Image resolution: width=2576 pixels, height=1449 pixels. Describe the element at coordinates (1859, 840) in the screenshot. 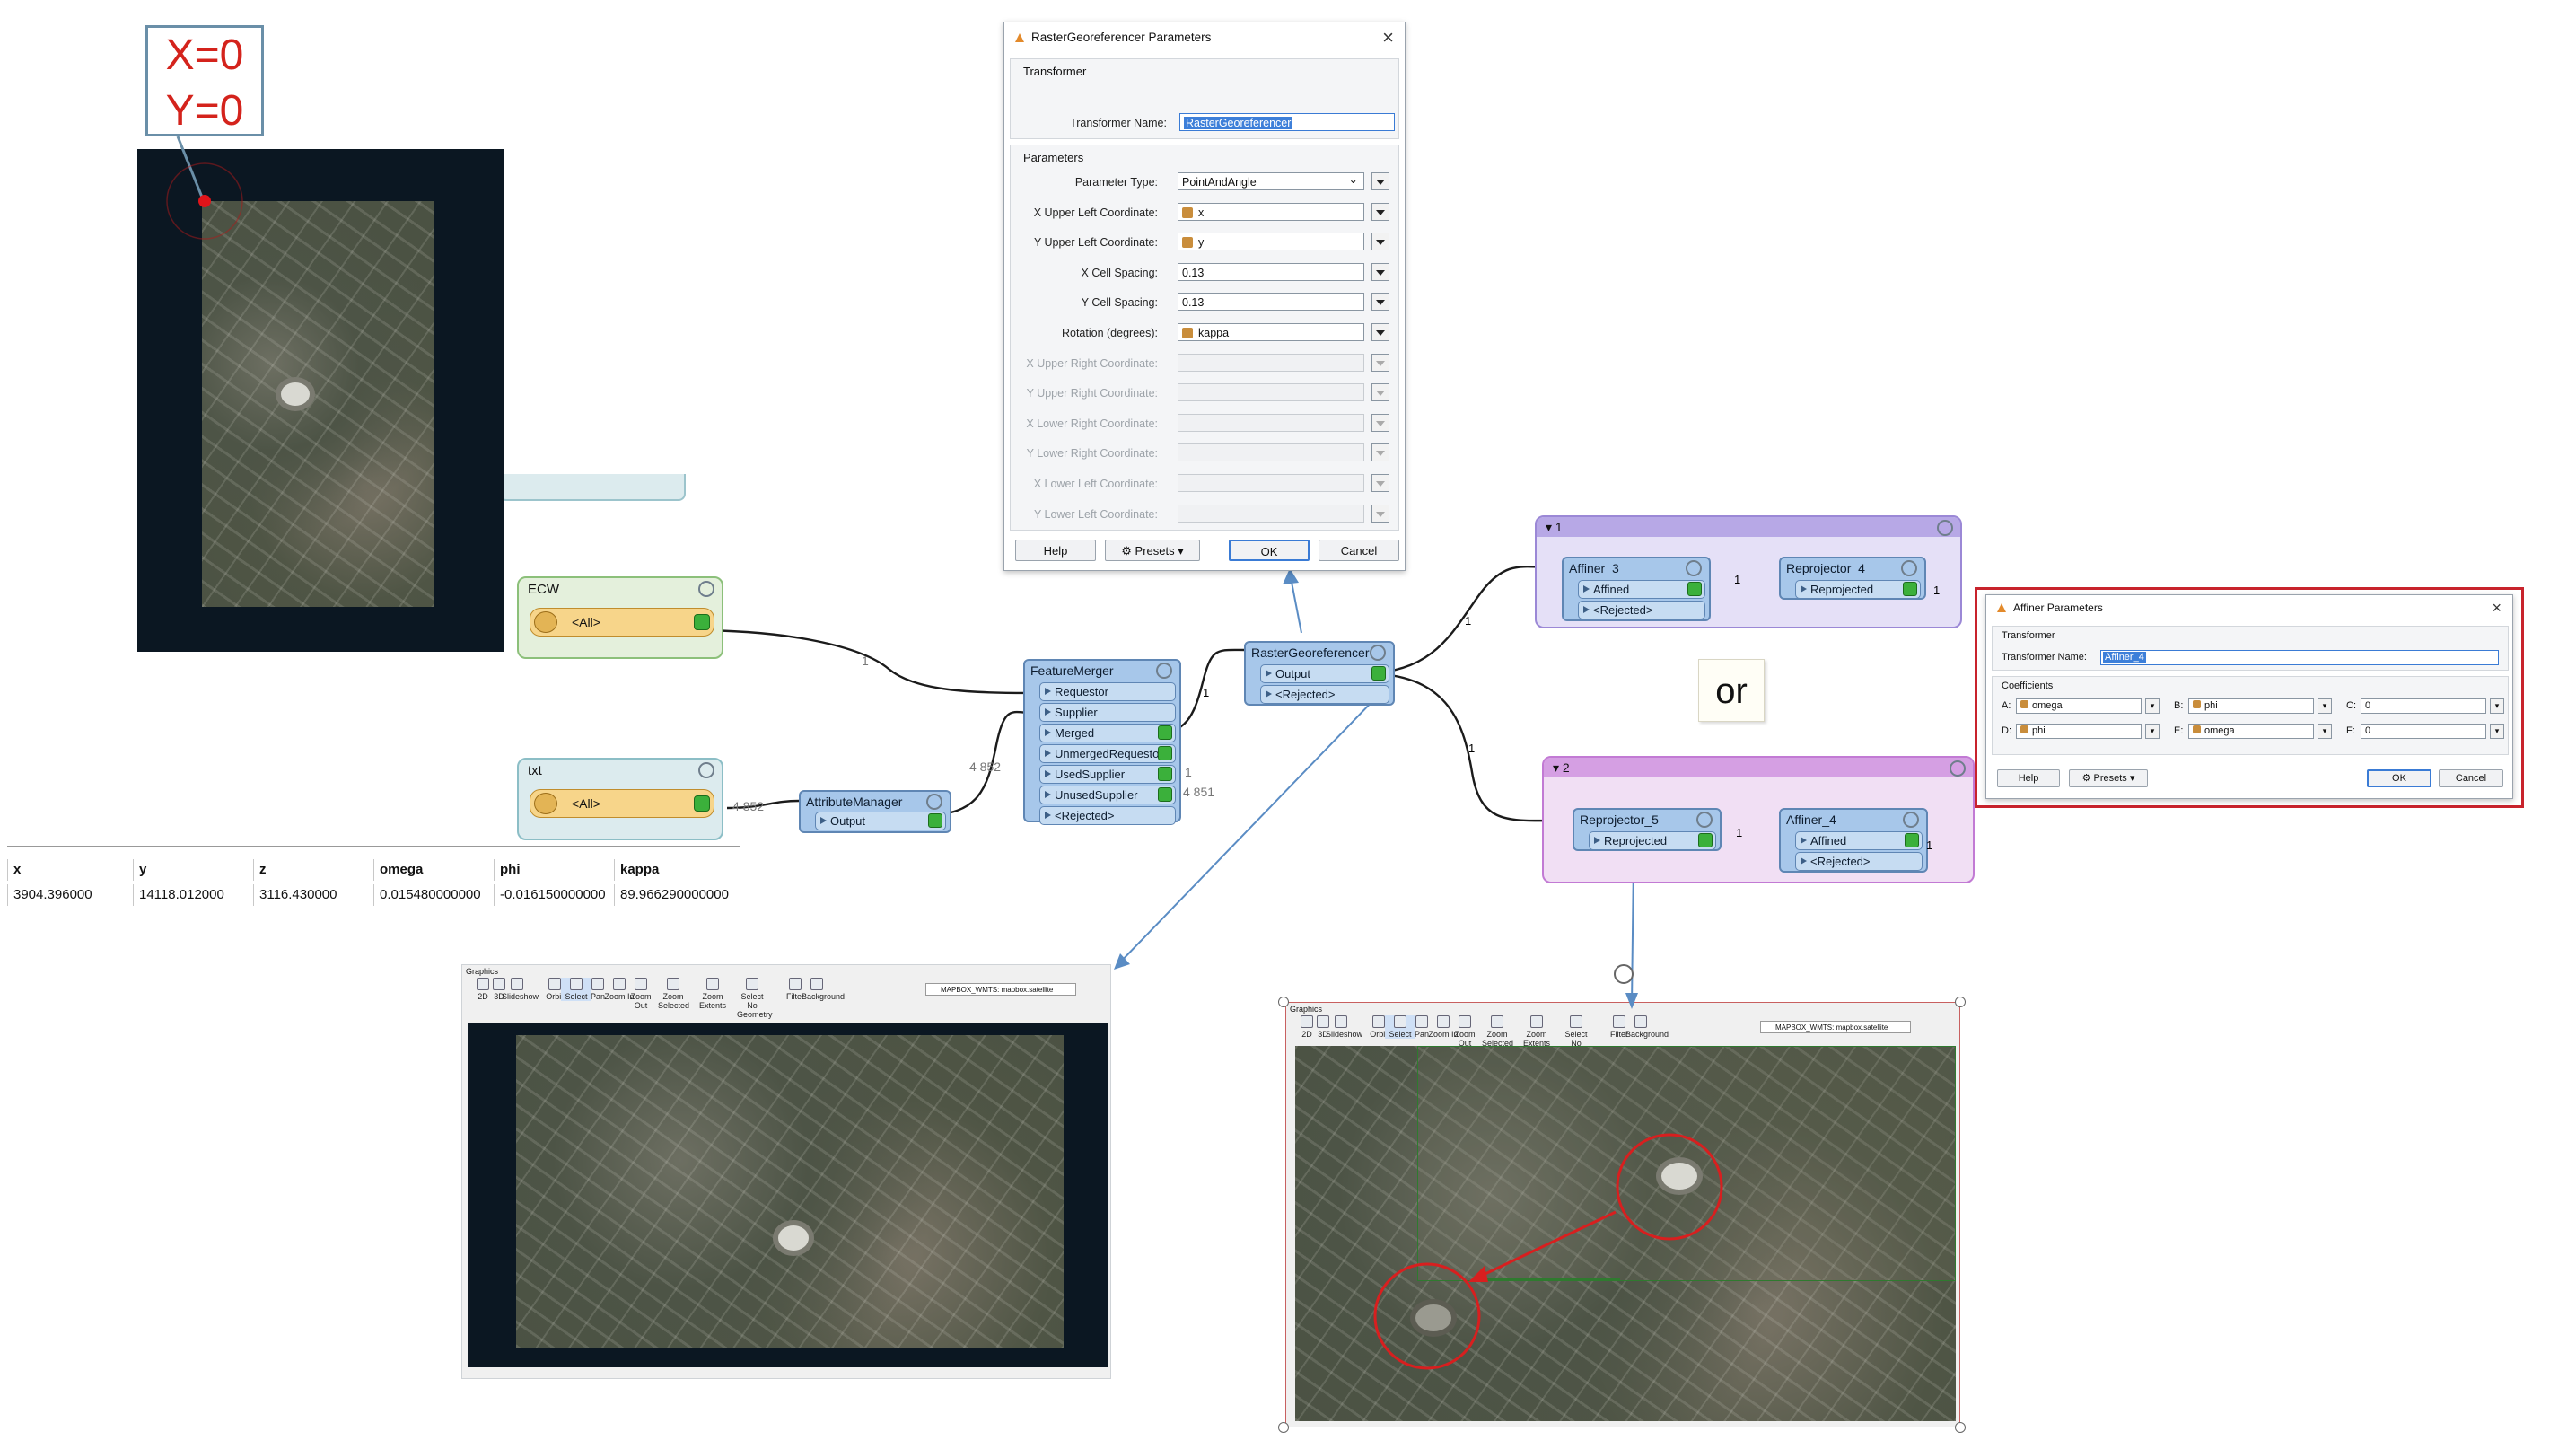

I see `affiner-4-affined: Affined` at that location.